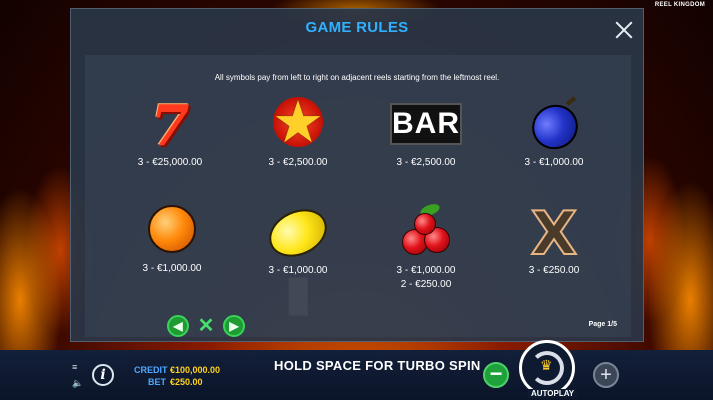 This screenshot has height=400, width=713. Describe the element at coordinates (496, 375) in the screenshot. I see `decrease-bet-button: −` at that location.